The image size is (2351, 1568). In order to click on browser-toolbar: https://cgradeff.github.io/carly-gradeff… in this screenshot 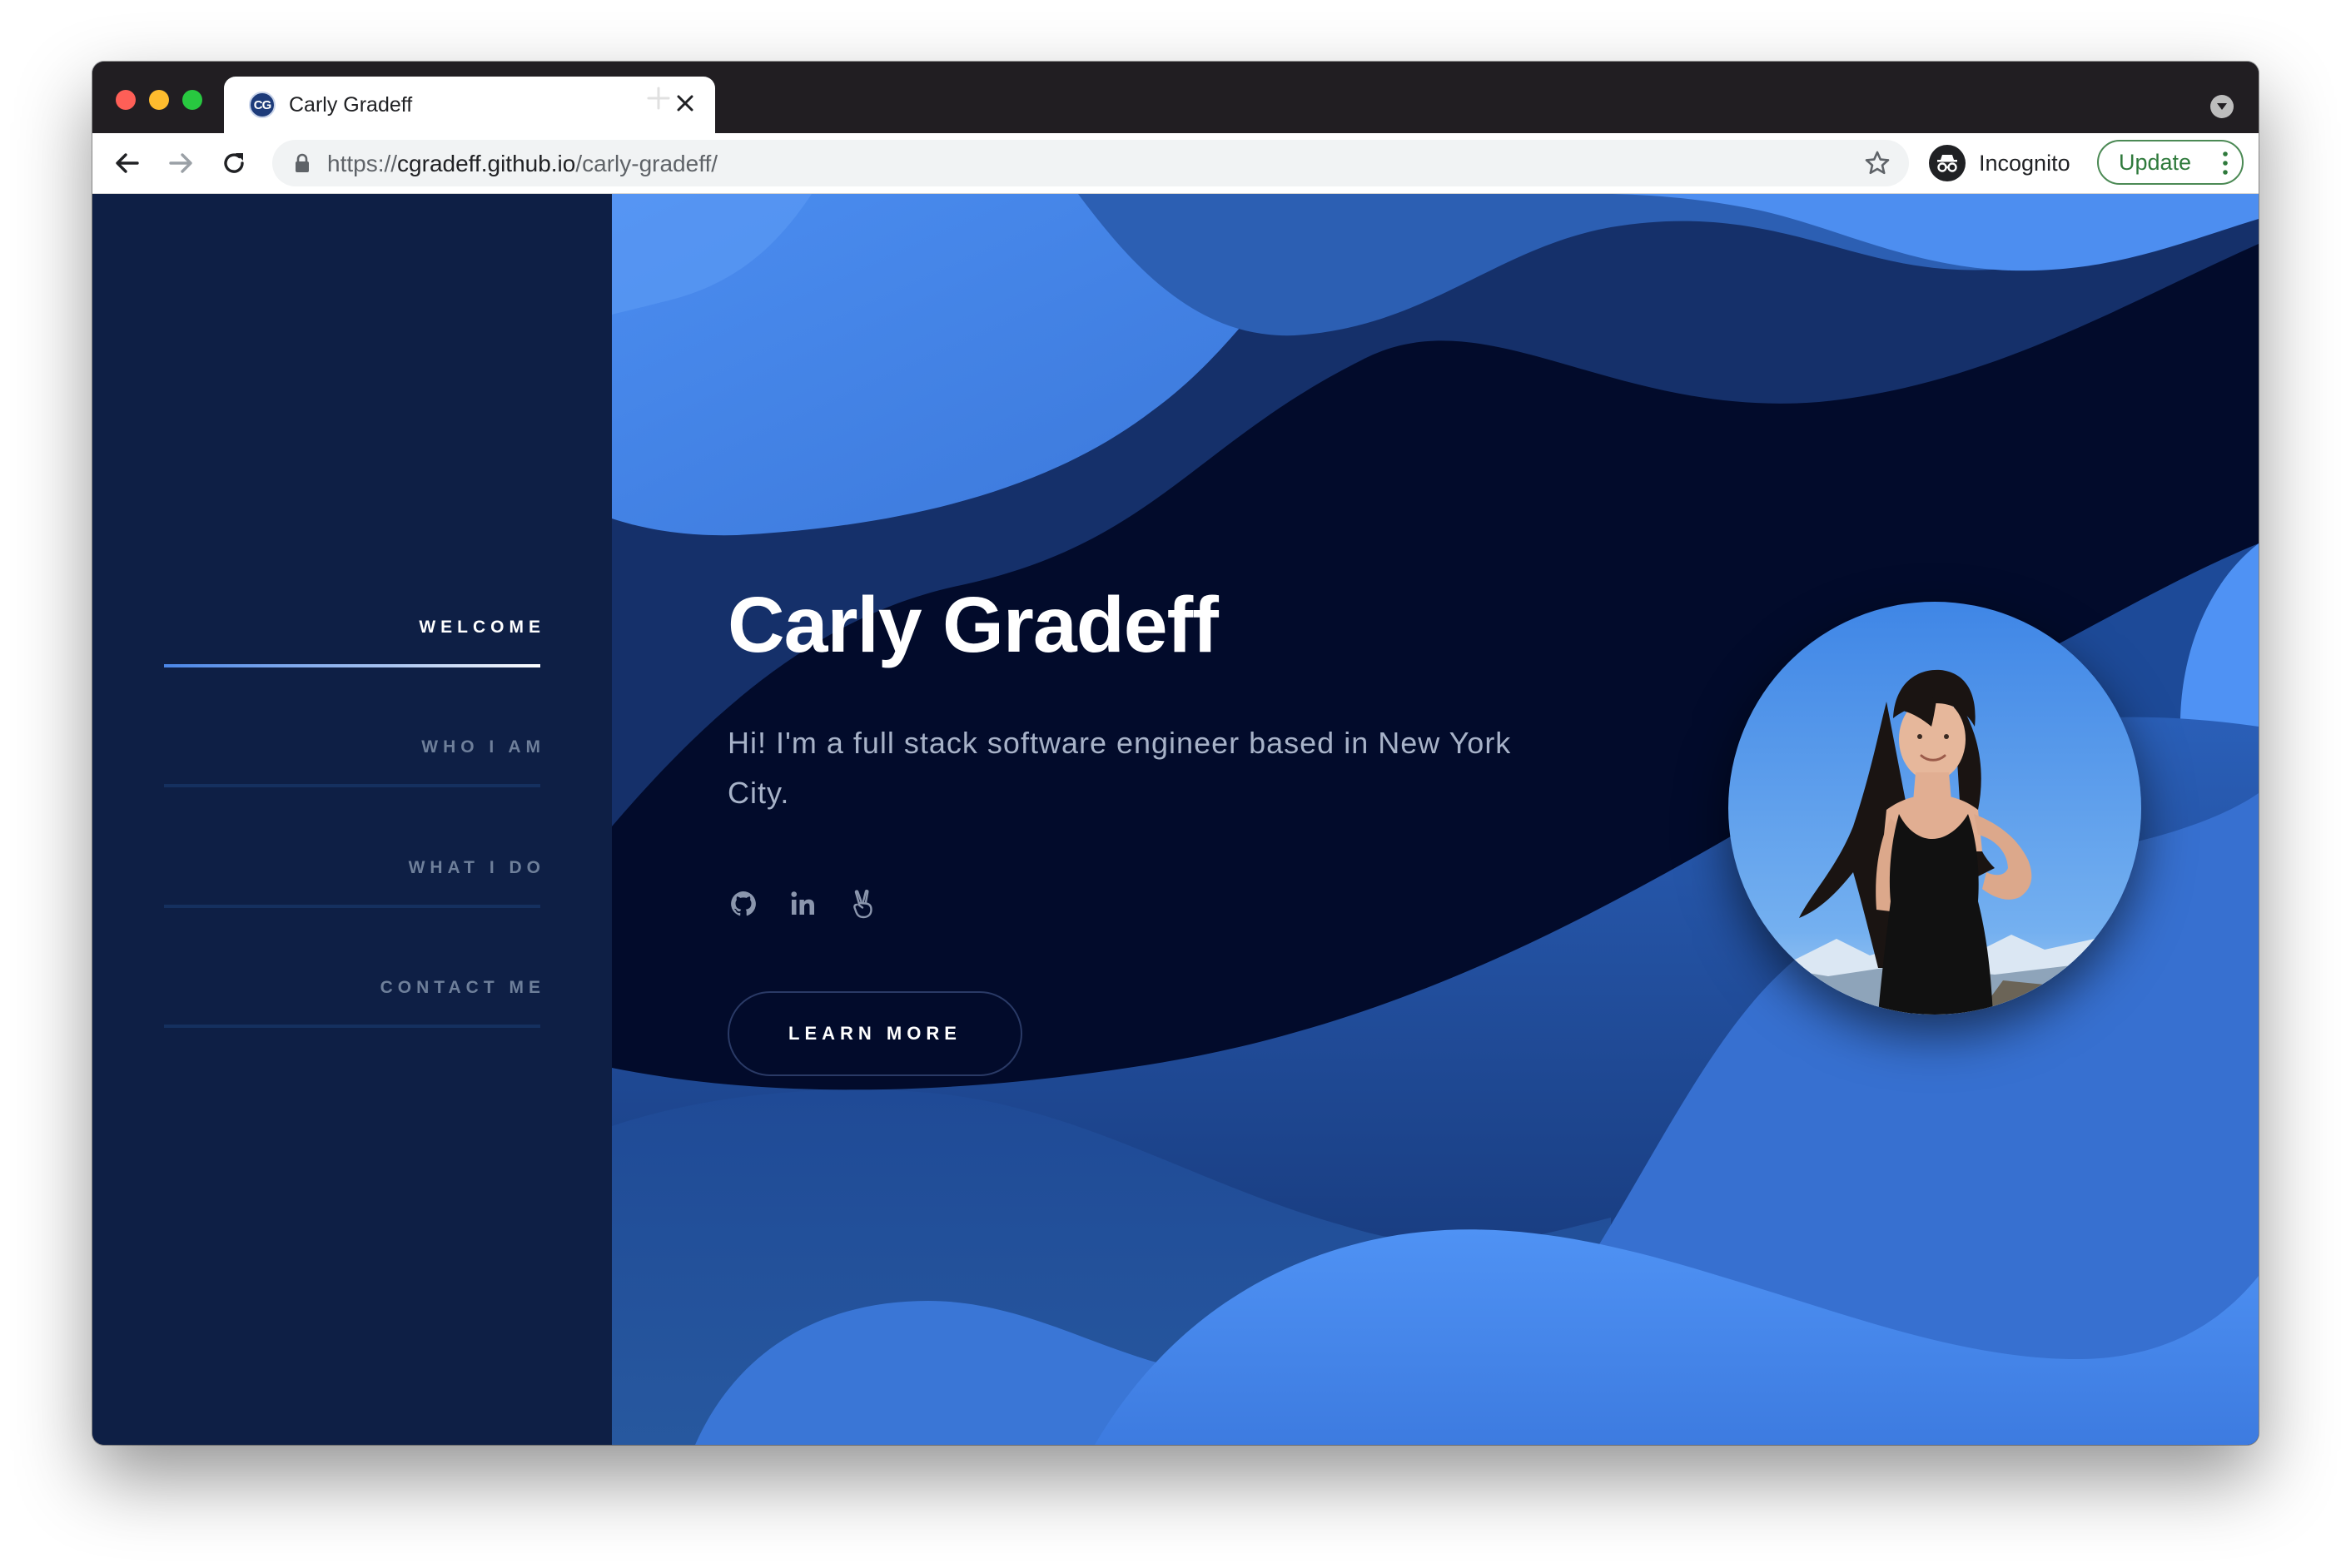, I will do `click(1175, 163)`.